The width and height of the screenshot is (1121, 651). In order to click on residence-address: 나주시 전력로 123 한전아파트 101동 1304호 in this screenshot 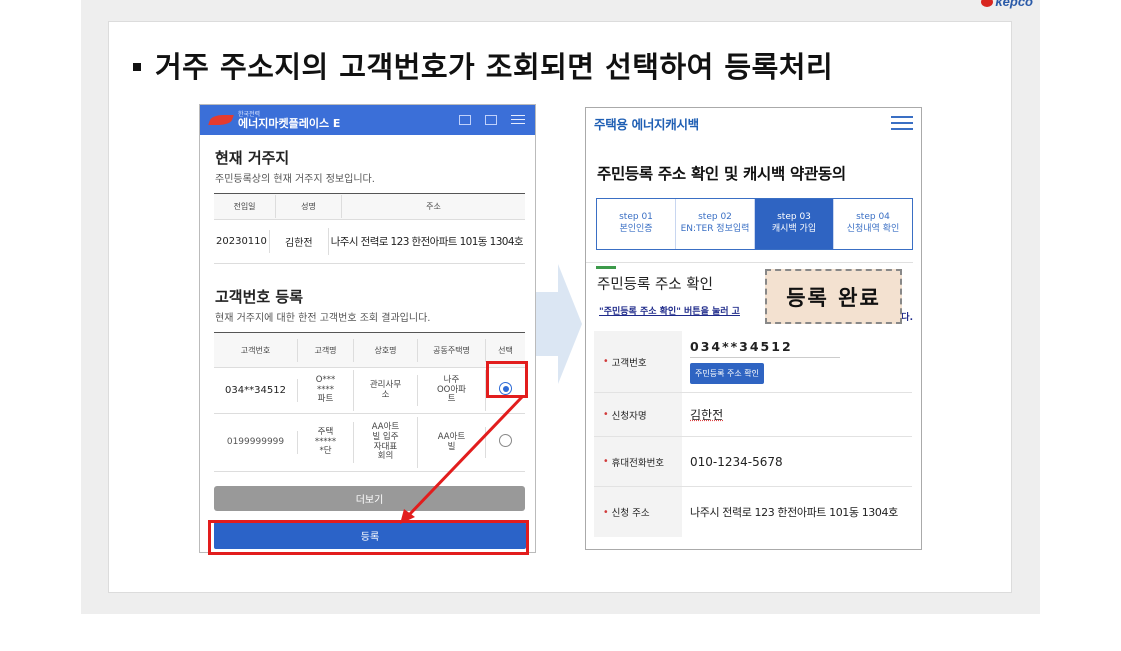, I will do `click(427, 242)`.